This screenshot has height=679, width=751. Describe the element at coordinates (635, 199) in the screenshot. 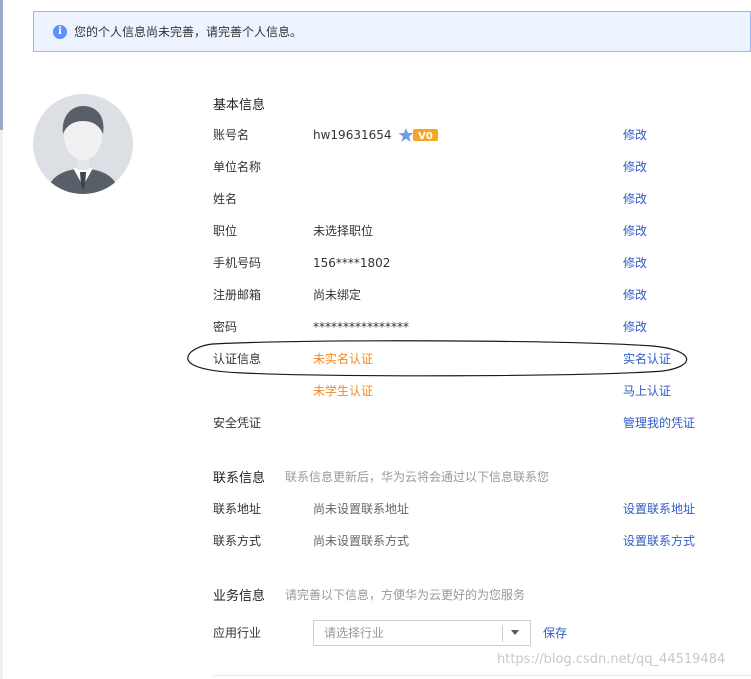

I see `edit-name-link: 修改` at that location.